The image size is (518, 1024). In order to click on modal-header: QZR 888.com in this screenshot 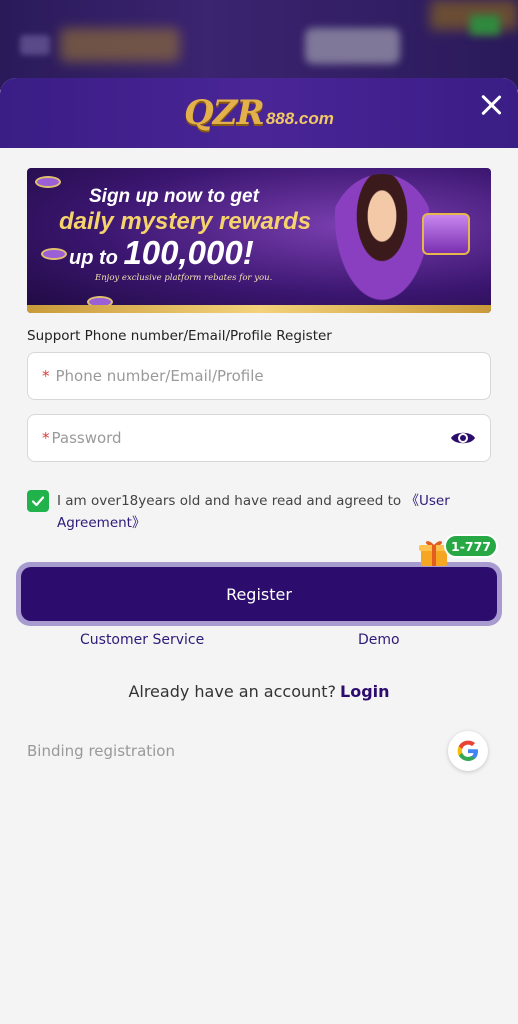, I will do `click(259, 113)`.